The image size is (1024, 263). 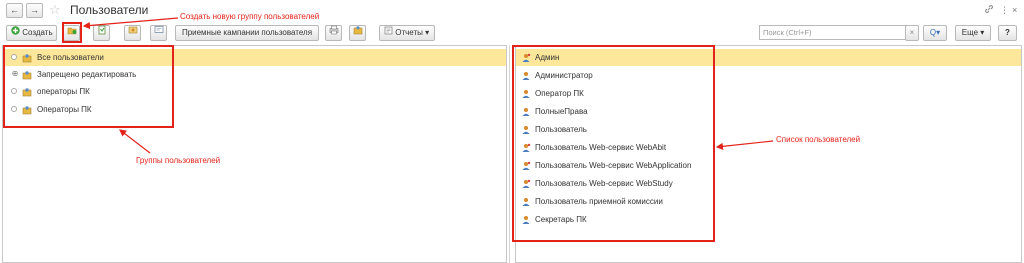 I want to click on move-to-group-button, so click(x=132, y=33).